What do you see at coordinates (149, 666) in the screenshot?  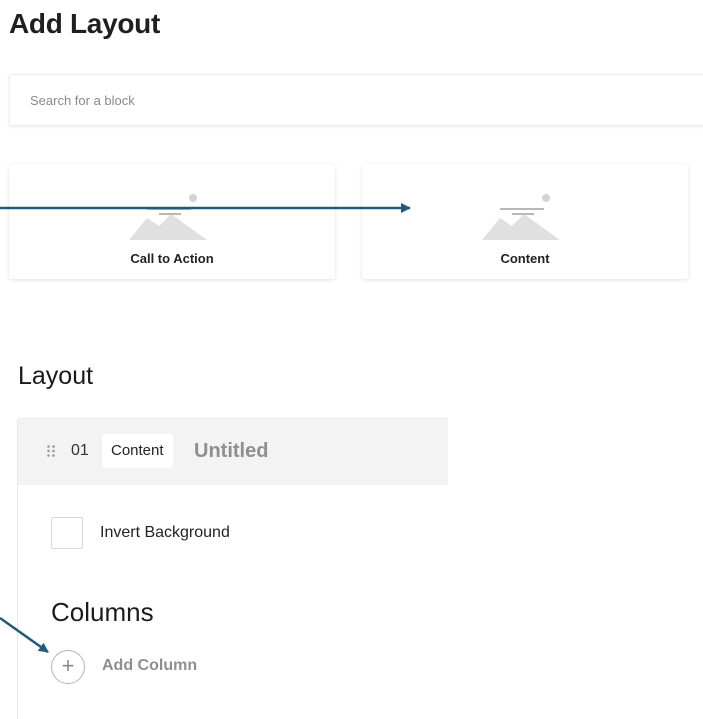 I see `add-column-label: Add Column` at bounding box center [149, 666].